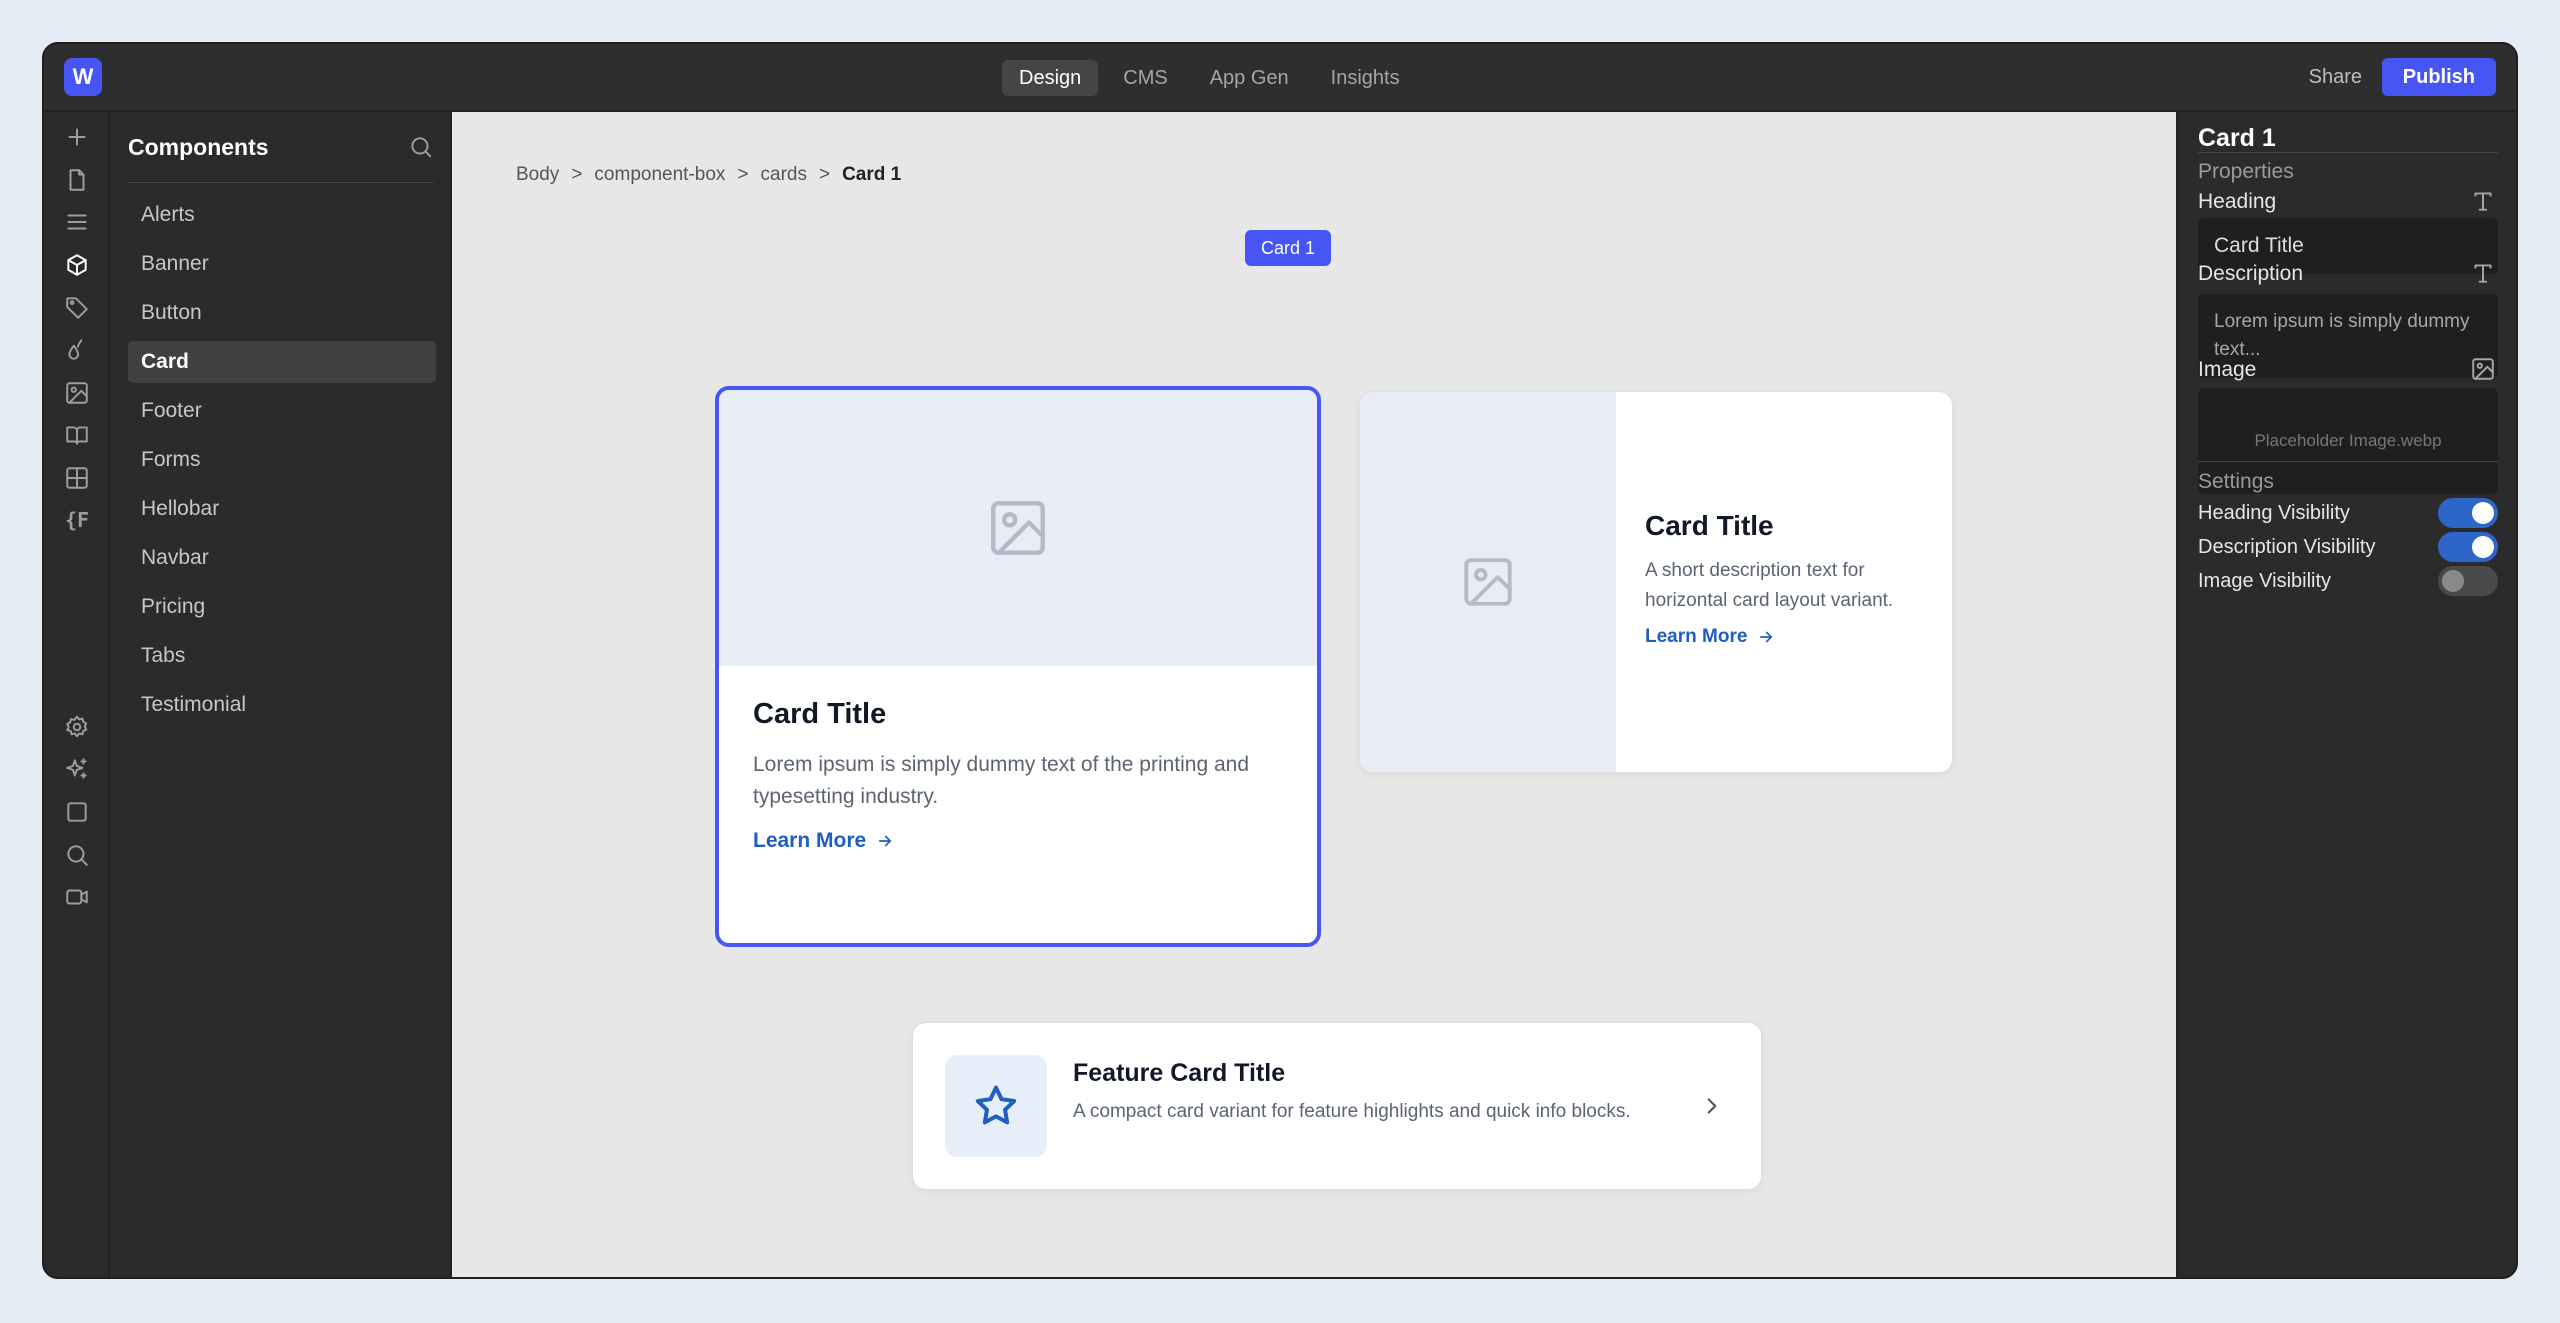 The image size is (2560, 1323). What do you see at coordinates (282, 656) in the screenshot?
I see `component-item-tabs: Tabs` at bounding box center [282, 656].